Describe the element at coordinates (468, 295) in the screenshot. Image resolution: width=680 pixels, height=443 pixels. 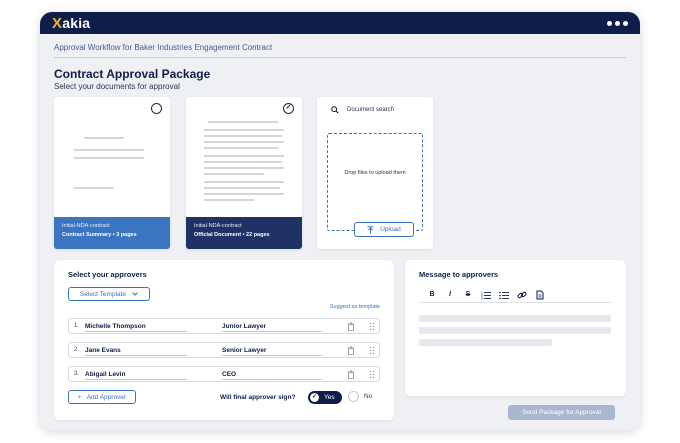
I see `strikethrough-button: S` at that location.